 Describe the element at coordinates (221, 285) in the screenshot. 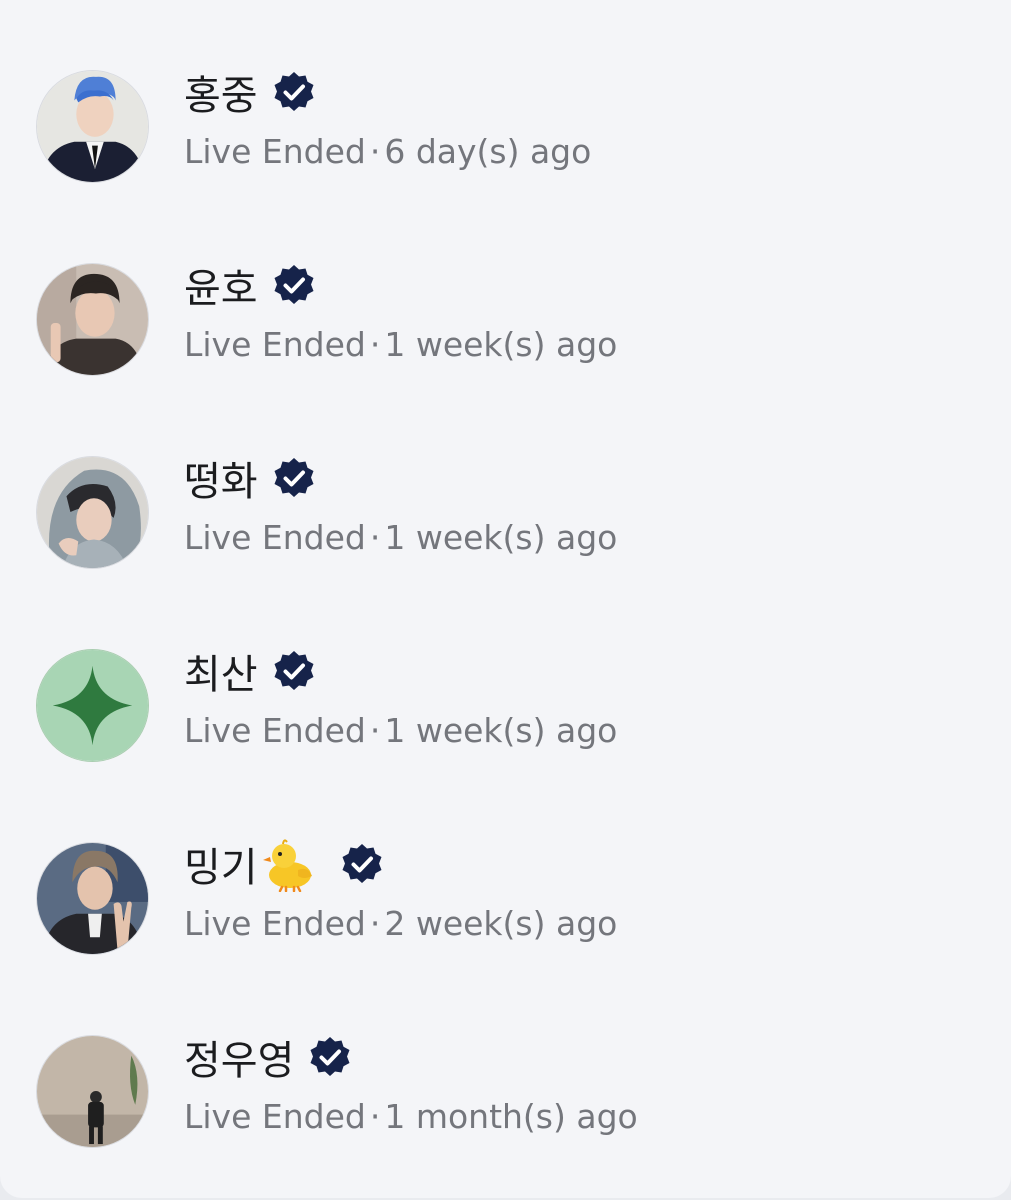

I see `user-name: 윤호` at that location.